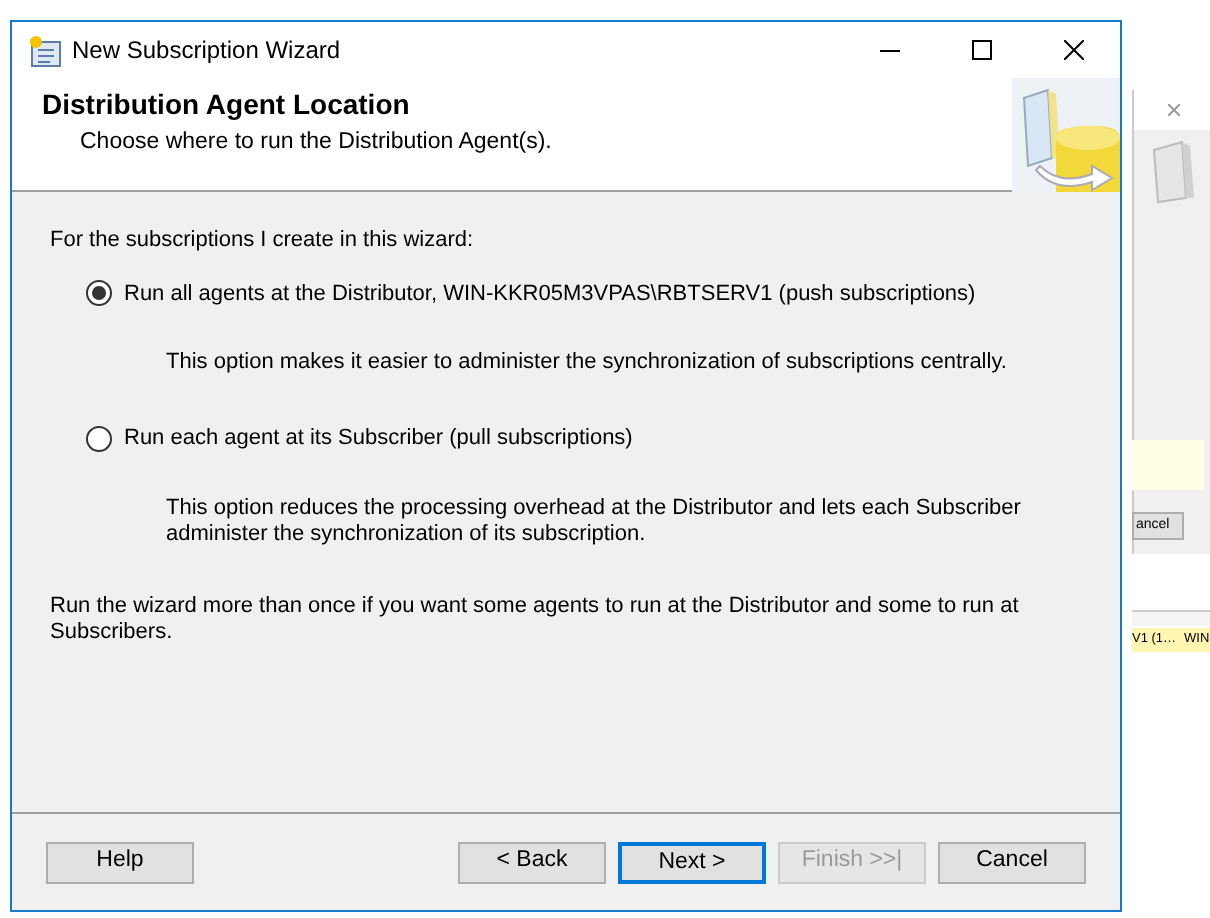 The height and width of the screenshot is (918, 1210). I want to click on wizard-button: < Back, so click(532, 862).